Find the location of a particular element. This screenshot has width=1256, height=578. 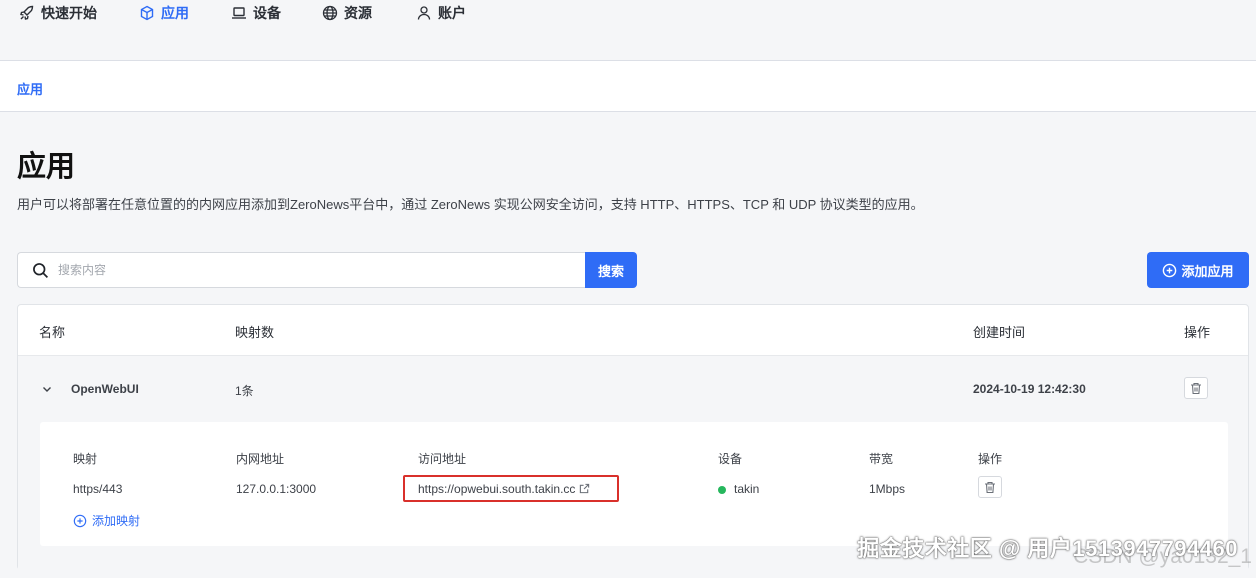

detail-header-bandwidth: 带宽 is located at coordinates (881, 459).